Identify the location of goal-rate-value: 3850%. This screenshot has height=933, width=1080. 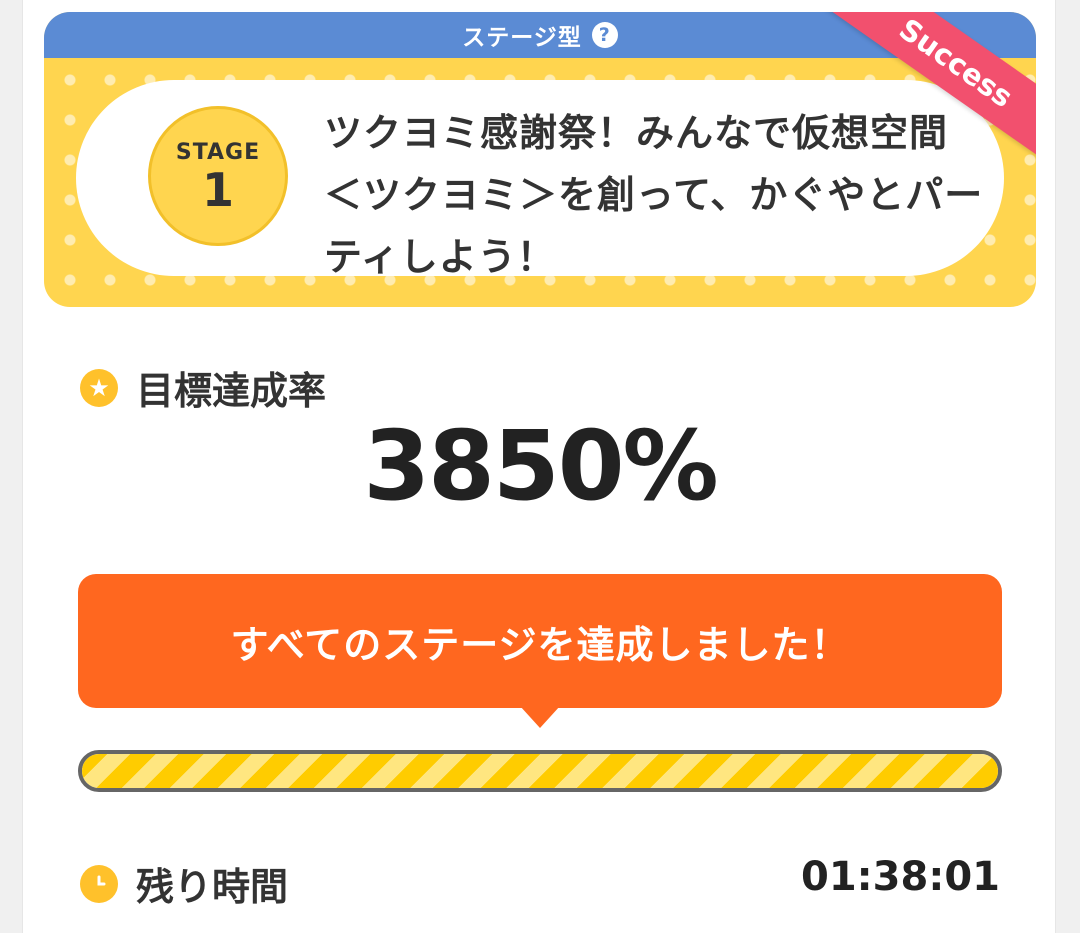
(540, 466).